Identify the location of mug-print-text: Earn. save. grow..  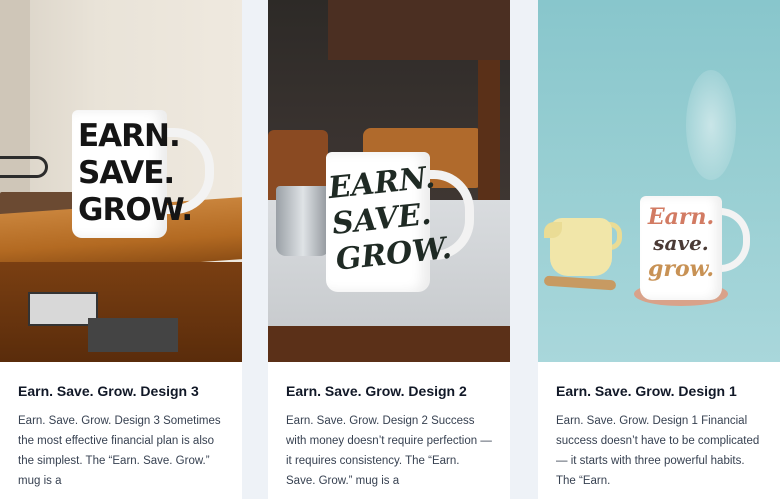
(681, 243).